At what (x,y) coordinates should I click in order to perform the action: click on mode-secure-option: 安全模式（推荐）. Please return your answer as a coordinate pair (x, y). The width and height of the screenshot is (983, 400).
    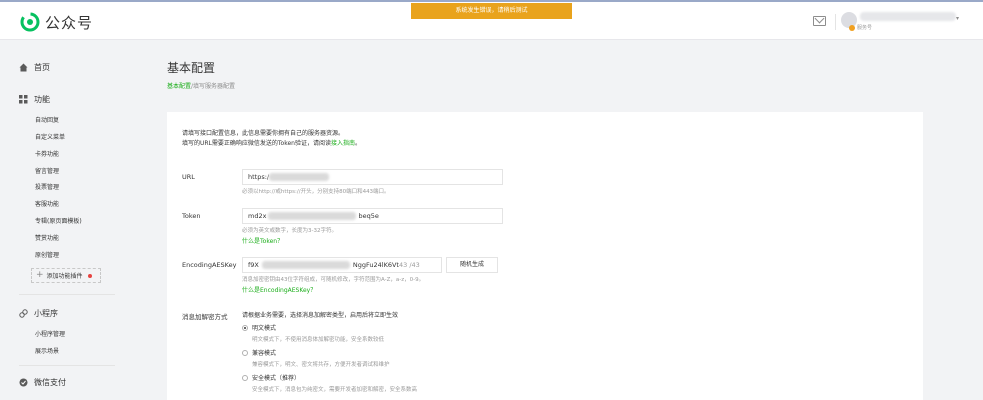
    Looking at the image, I should click on (271, 377).